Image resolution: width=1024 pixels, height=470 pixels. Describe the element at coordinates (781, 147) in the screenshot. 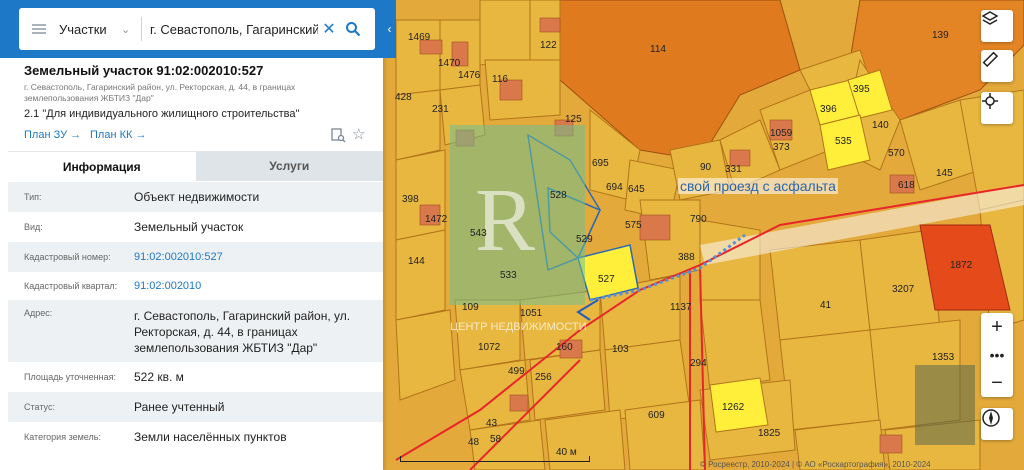

I see `svg-text: 373` at that location.